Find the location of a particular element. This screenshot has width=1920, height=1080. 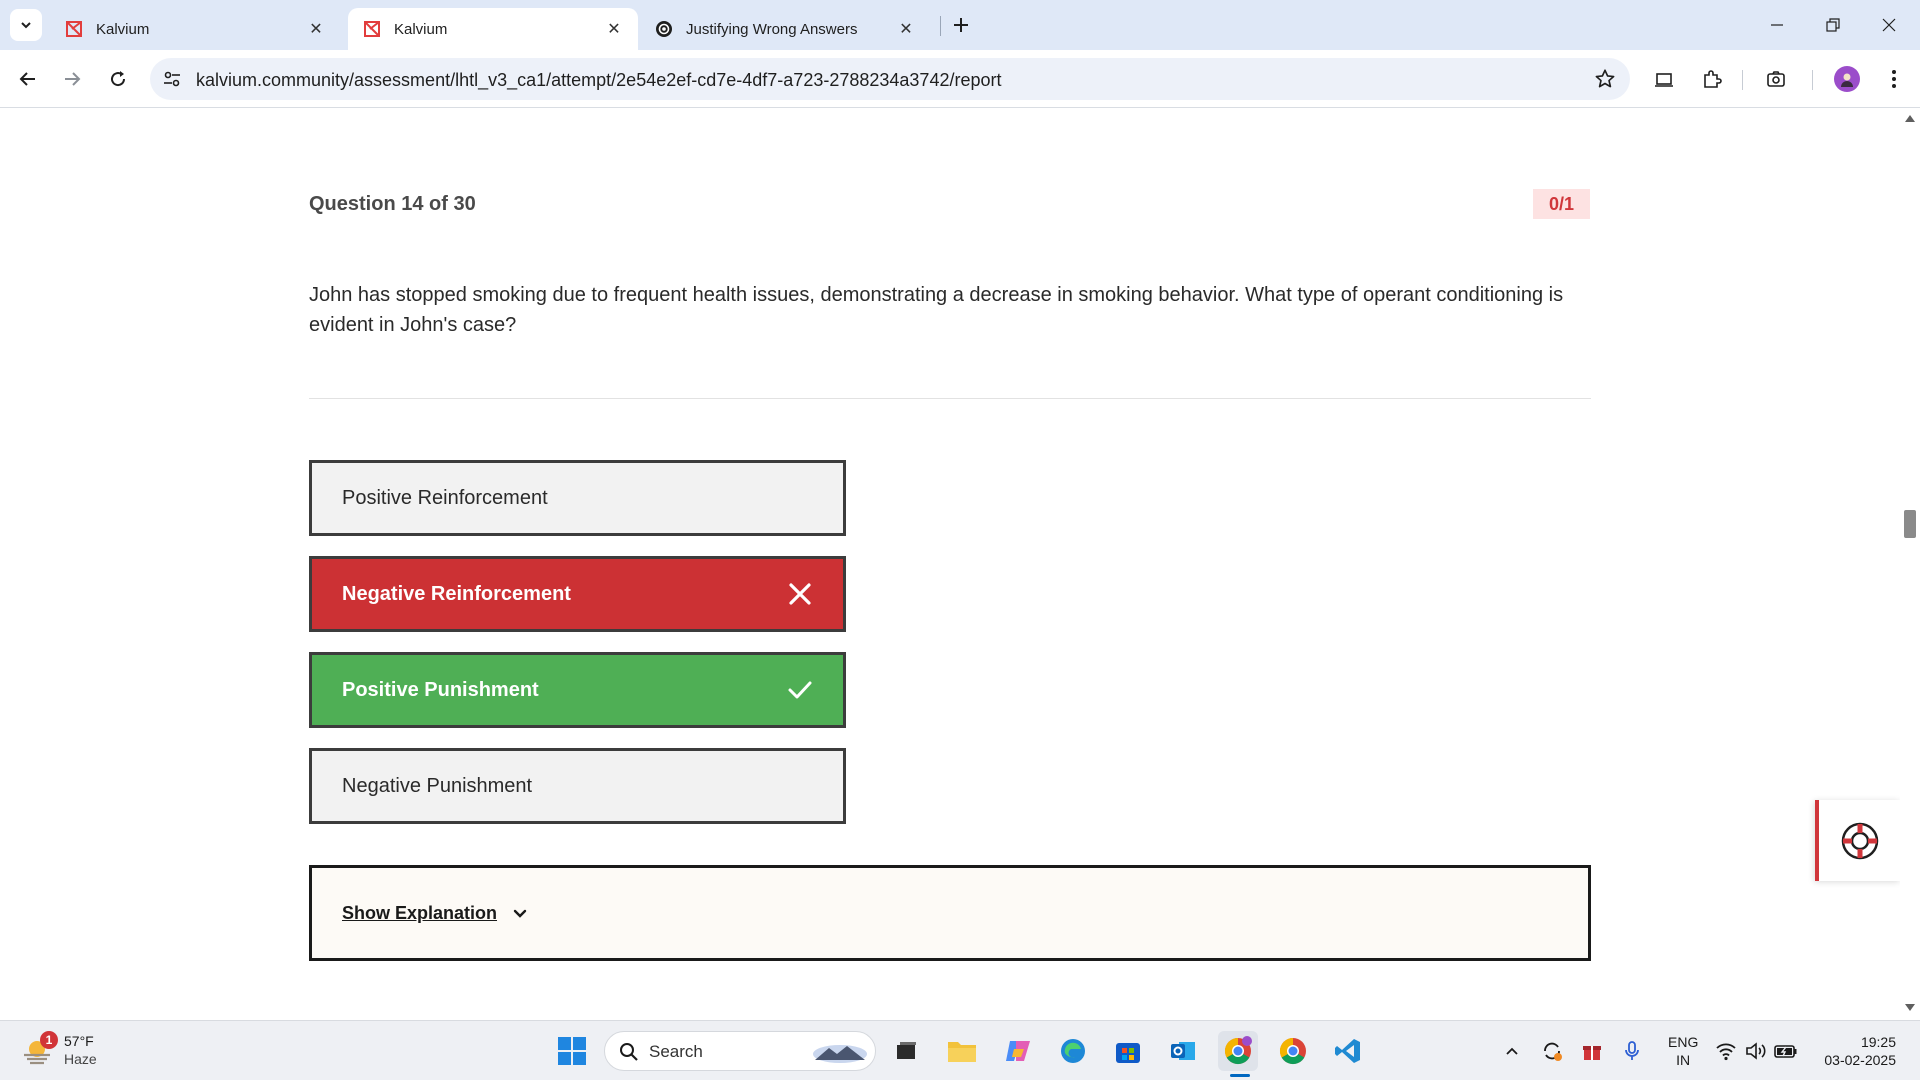

back-button is located at coordinates (28, 79).